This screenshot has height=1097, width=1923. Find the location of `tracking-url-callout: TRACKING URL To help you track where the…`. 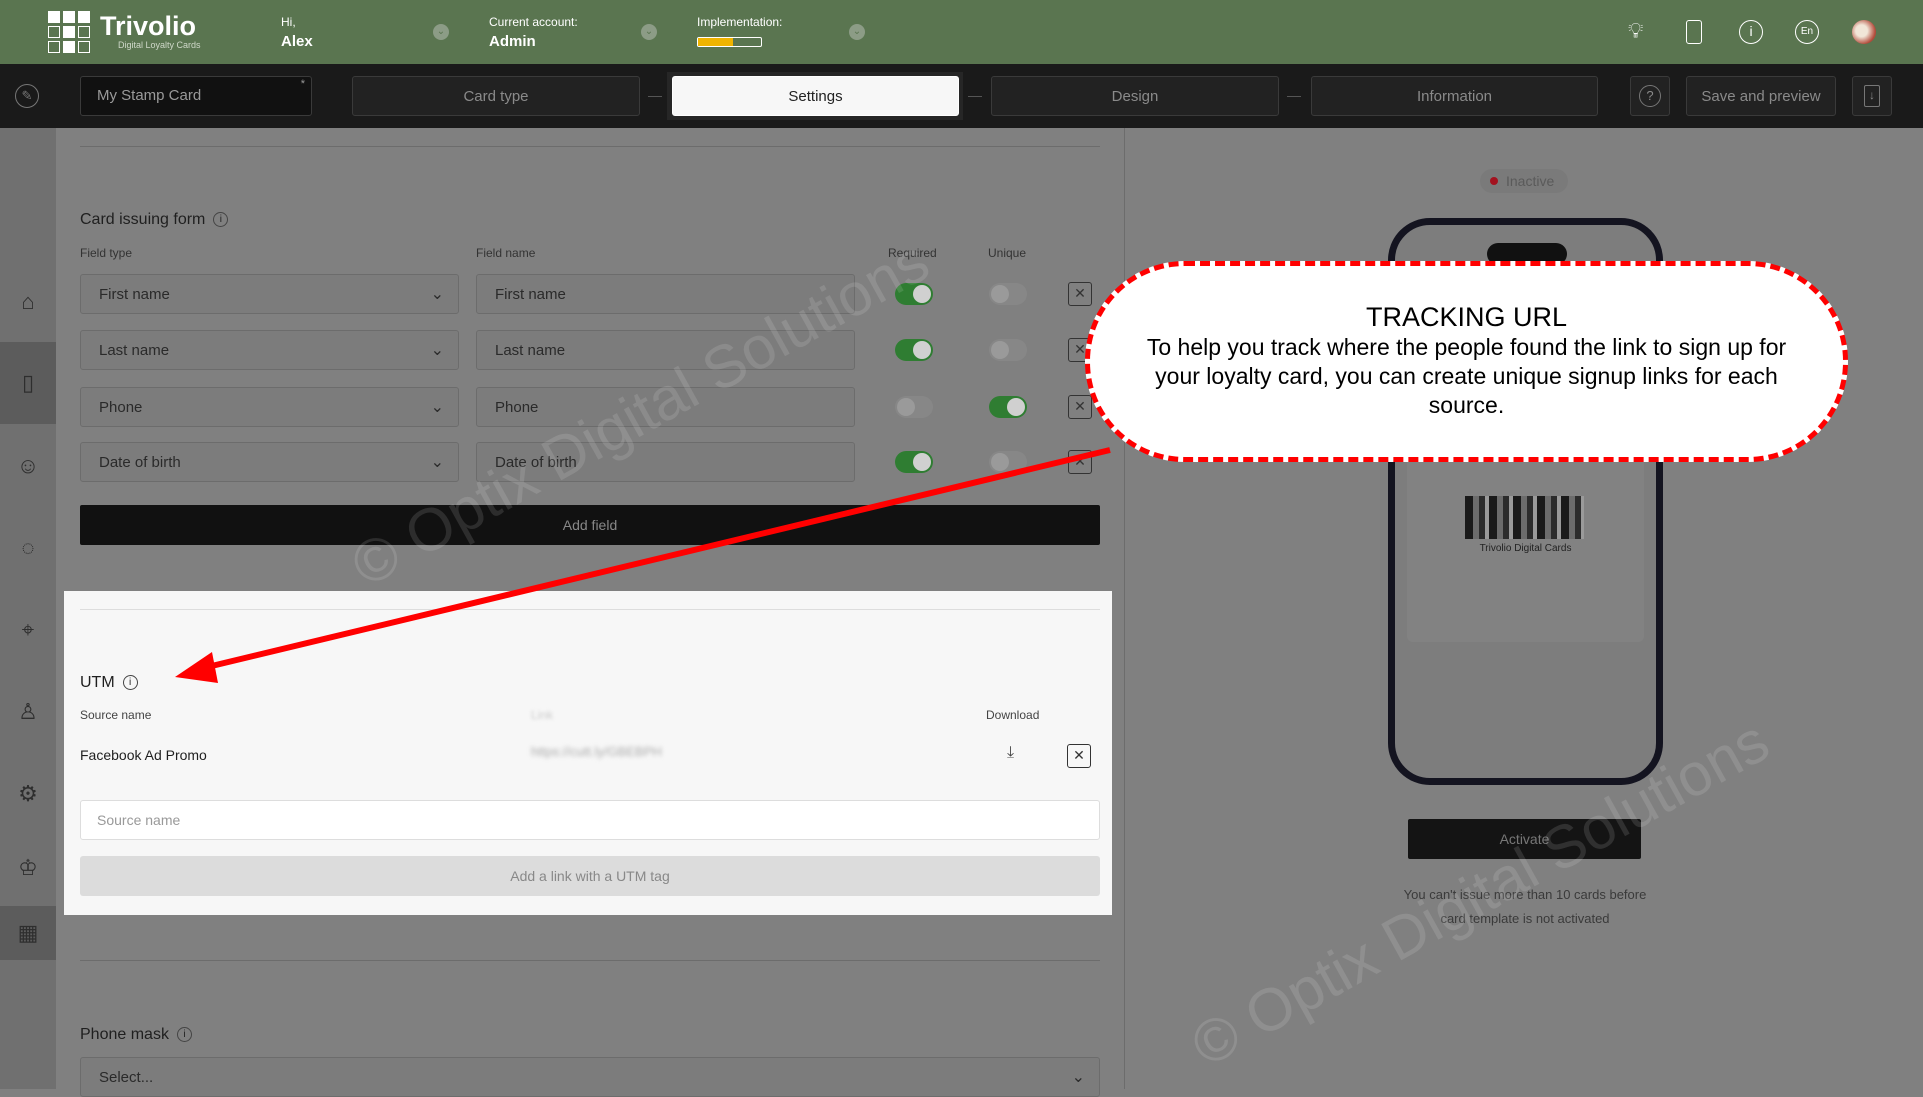

tracking-url-callout: TRACKING URL To help you track where the… is located at coordinates (1466, 361).